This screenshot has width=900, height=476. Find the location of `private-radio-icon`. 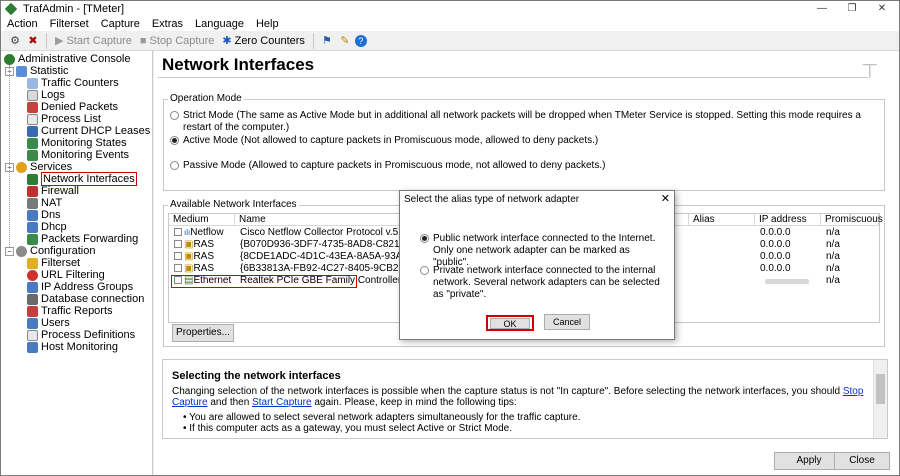

private-radio-icon is located at coordinates (424, 270).